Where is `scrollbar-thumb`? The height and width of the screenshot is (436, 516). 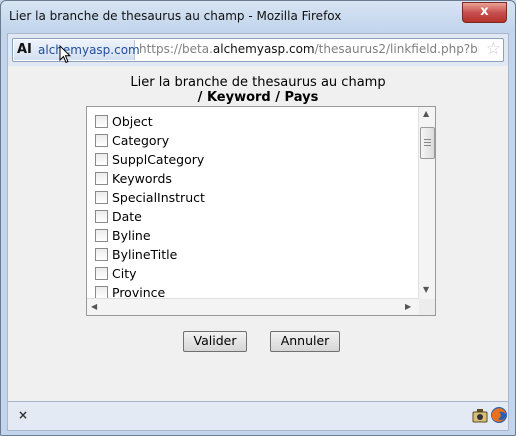
scrollbar-thumb is located at coordinates (427, 143).